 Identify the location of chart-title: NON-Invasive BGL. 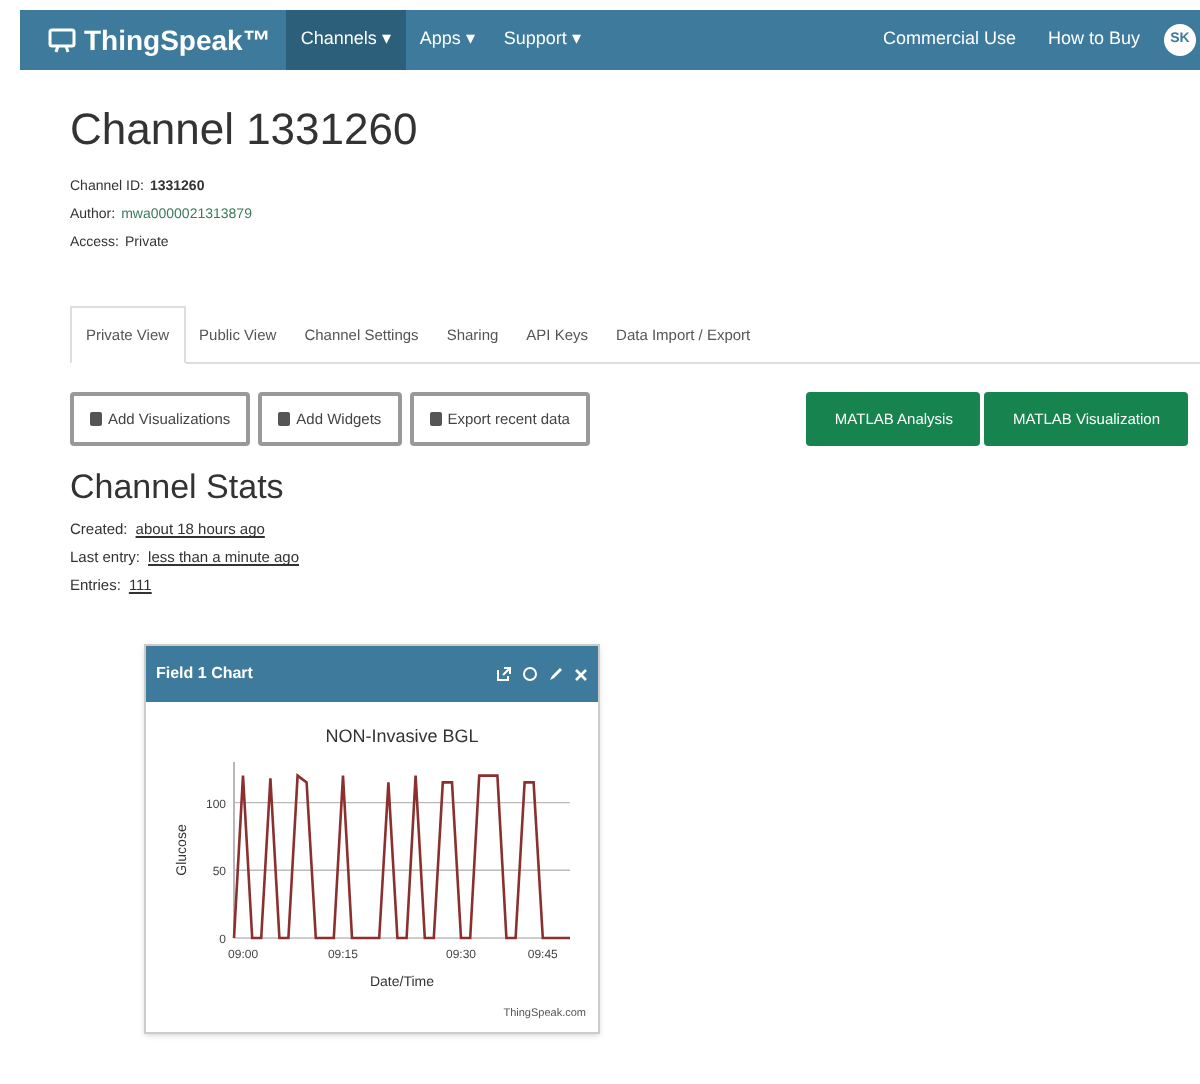
(402, 736).